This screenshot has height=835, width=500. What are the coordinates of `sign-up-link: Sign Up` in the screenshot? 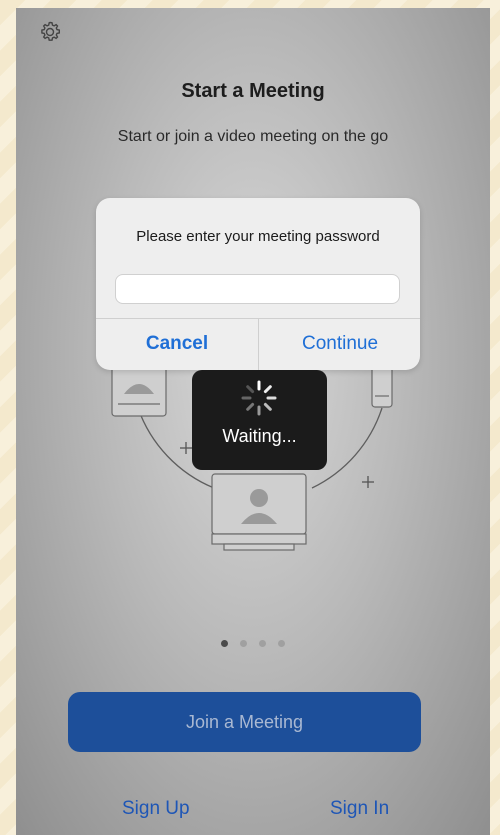 It's located at (156, 809).